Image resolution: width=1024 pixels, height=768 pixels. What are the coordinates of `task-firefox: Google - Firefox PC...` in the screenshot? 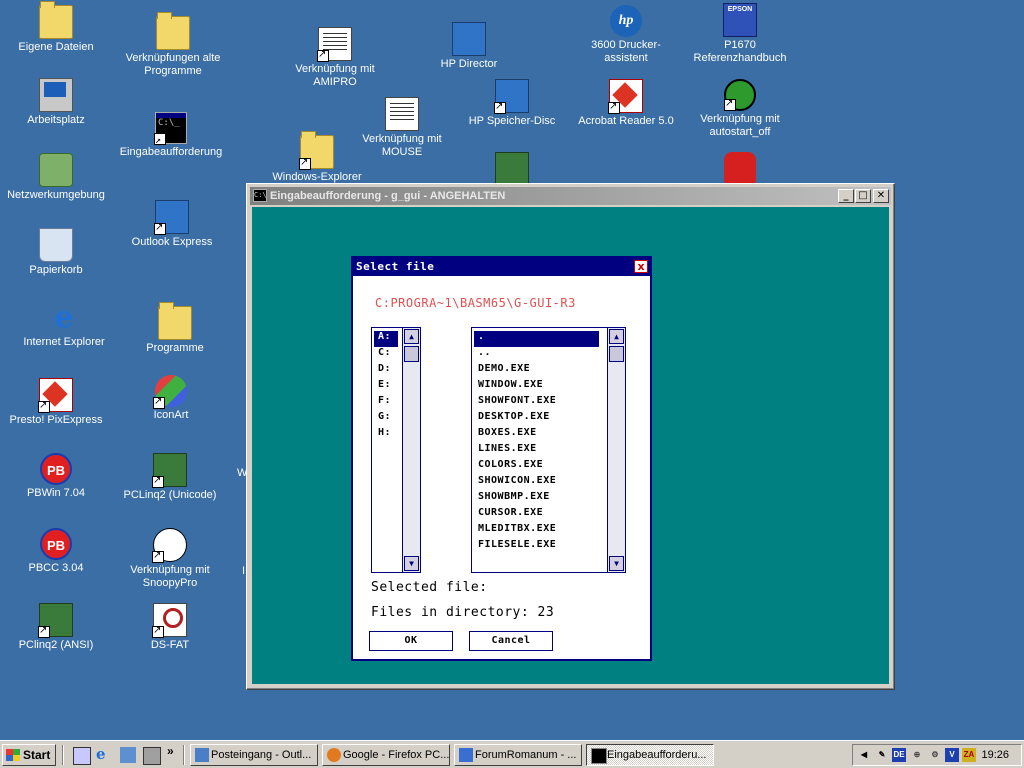 It's located at (386, 755).